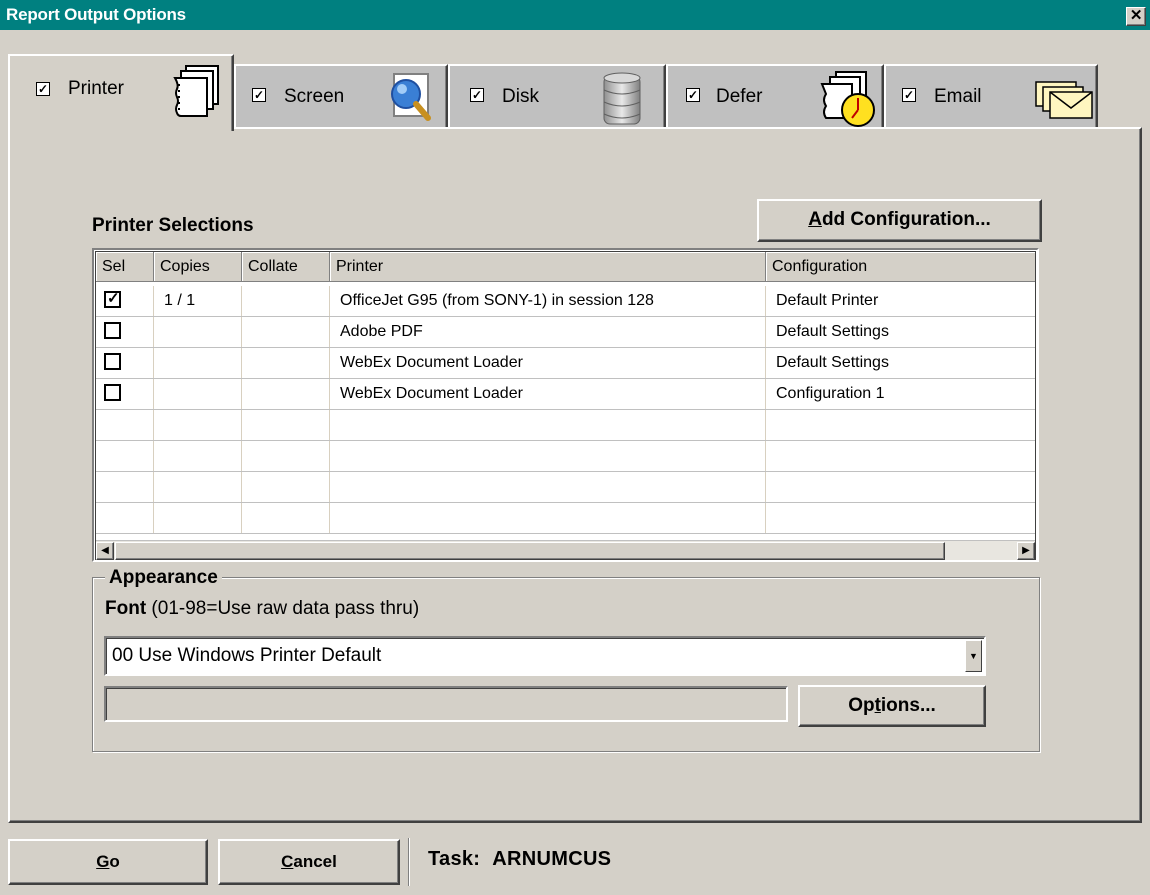  I want to click on horizontal-scrollbar: ◀ ▶, so click(565, 550).